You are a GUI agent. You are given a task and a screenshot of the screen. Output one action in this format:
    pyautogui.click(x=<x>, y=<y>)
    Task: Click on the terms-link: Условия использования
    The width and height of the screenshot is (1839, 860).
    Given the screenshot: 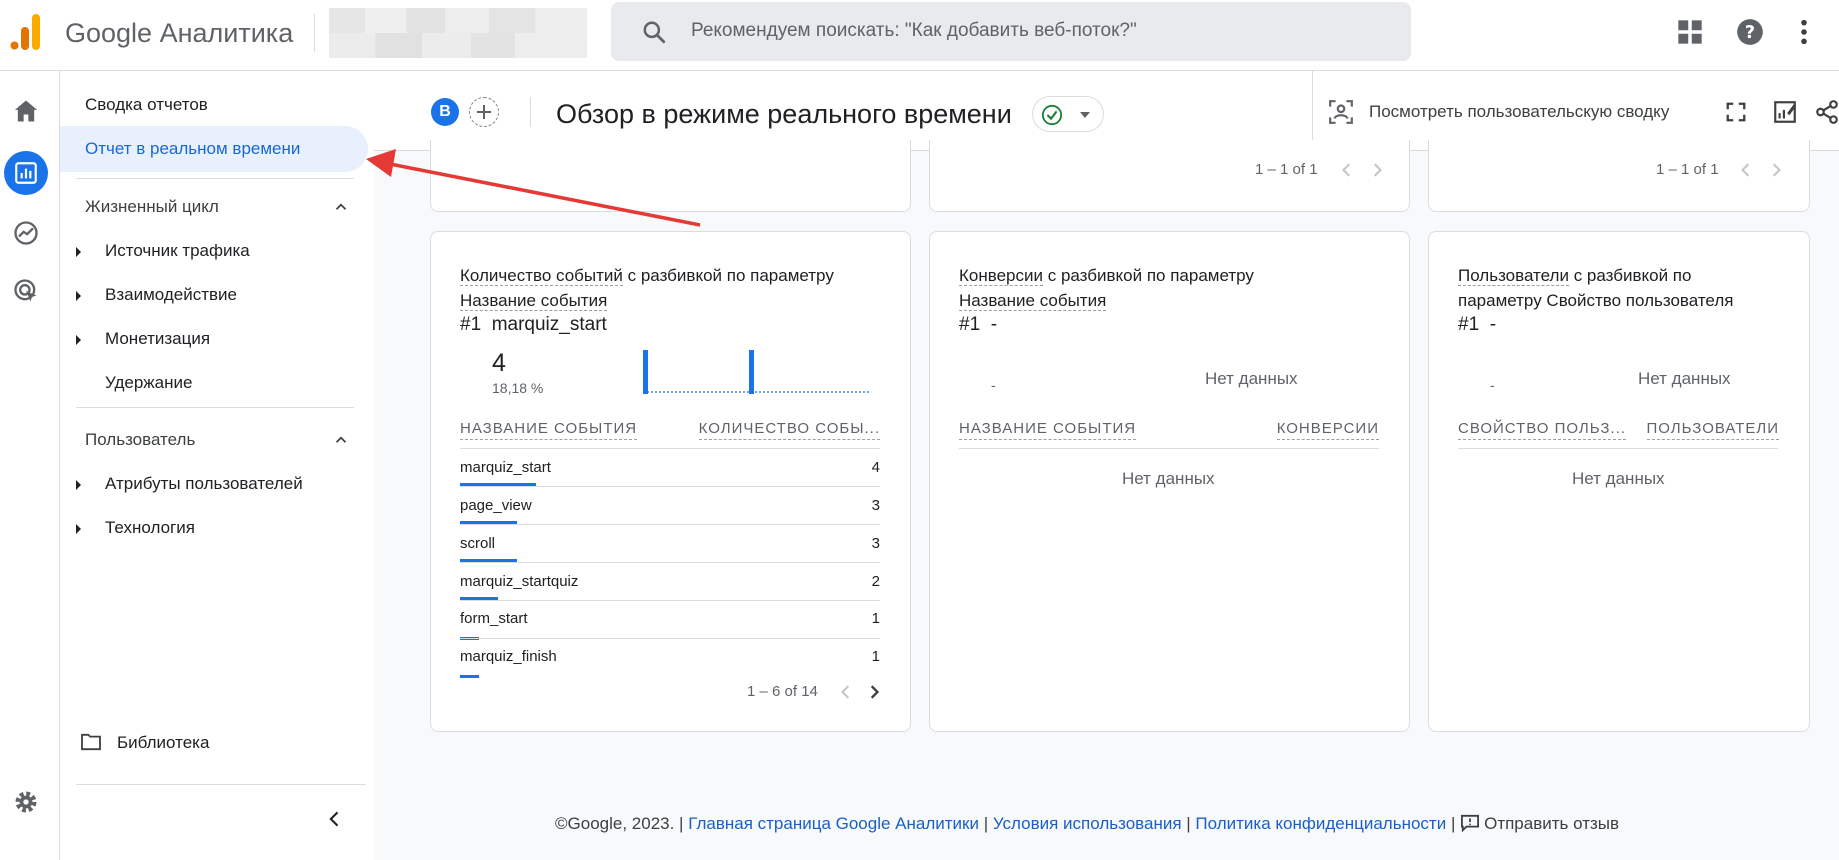 What is the action you would take?
    pyautogui.click(x=1087, y=823)
    